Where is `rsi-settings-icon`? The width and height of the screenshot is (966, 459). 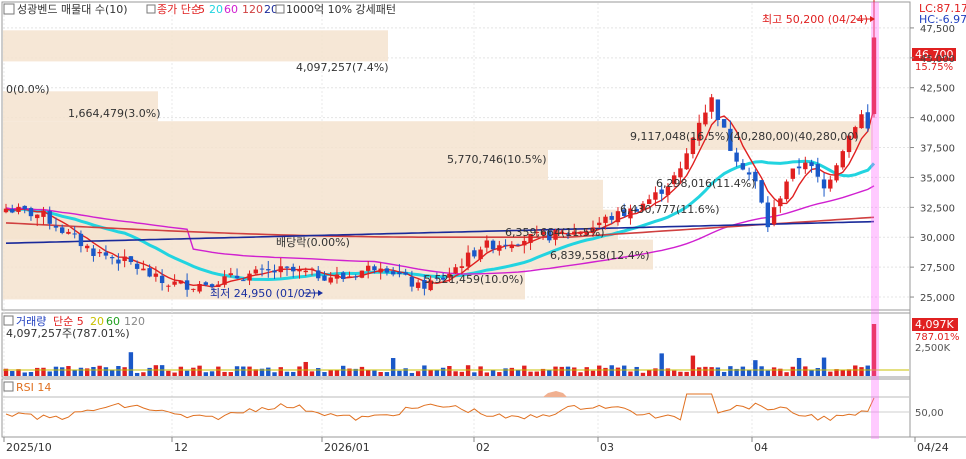
rsi-settings-icon is located at coordinates (8, 386).